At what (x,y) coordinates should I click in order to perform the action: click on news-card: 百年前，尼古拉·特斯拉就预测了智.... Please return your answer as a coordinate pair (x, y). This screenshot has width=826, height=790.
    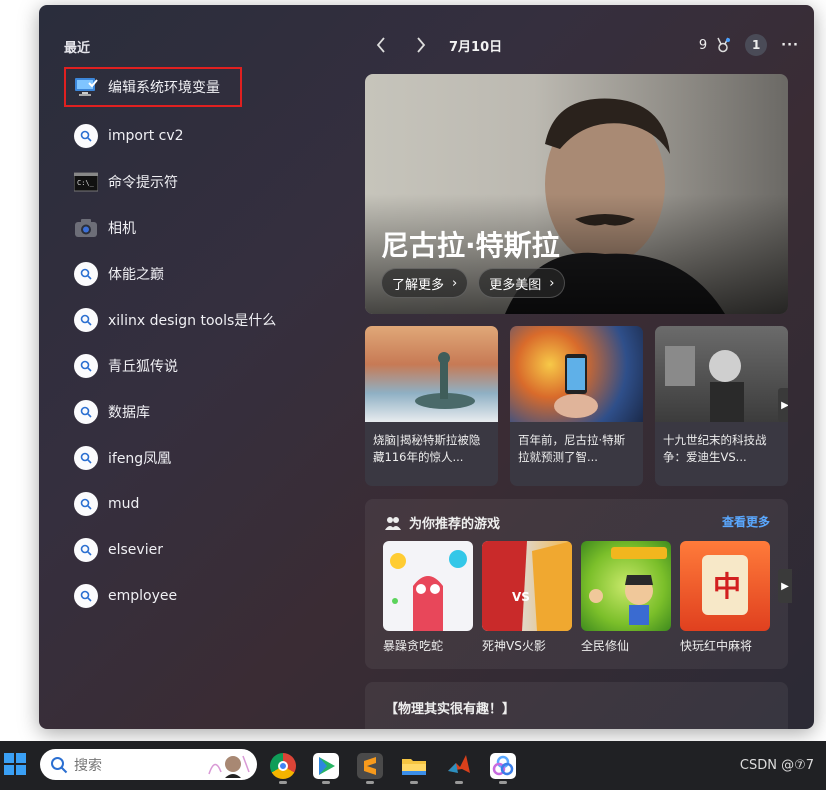
    Looking at the image, I should click on (576, 406).